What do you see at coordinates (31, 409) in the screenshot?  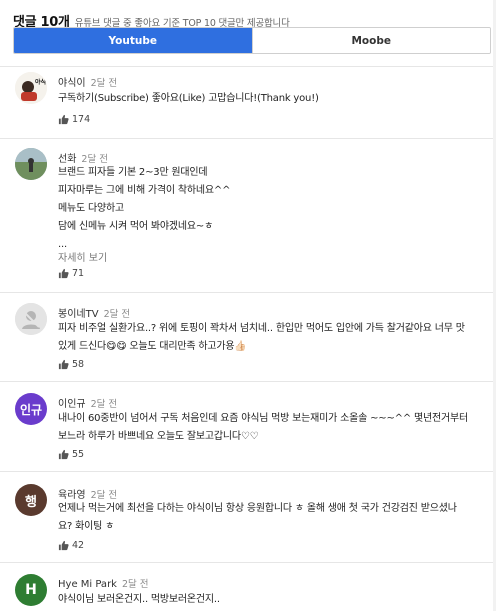 I see `avatar: 인규` at bounding box center [31, 409].